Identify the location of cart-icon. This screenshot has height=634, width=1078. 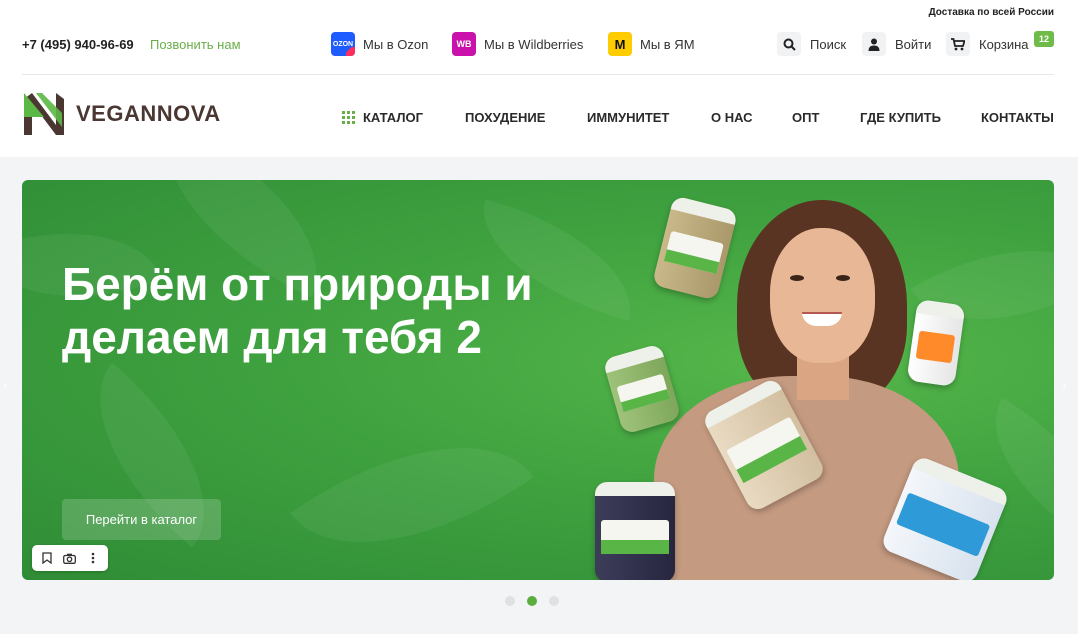
(958, 44).